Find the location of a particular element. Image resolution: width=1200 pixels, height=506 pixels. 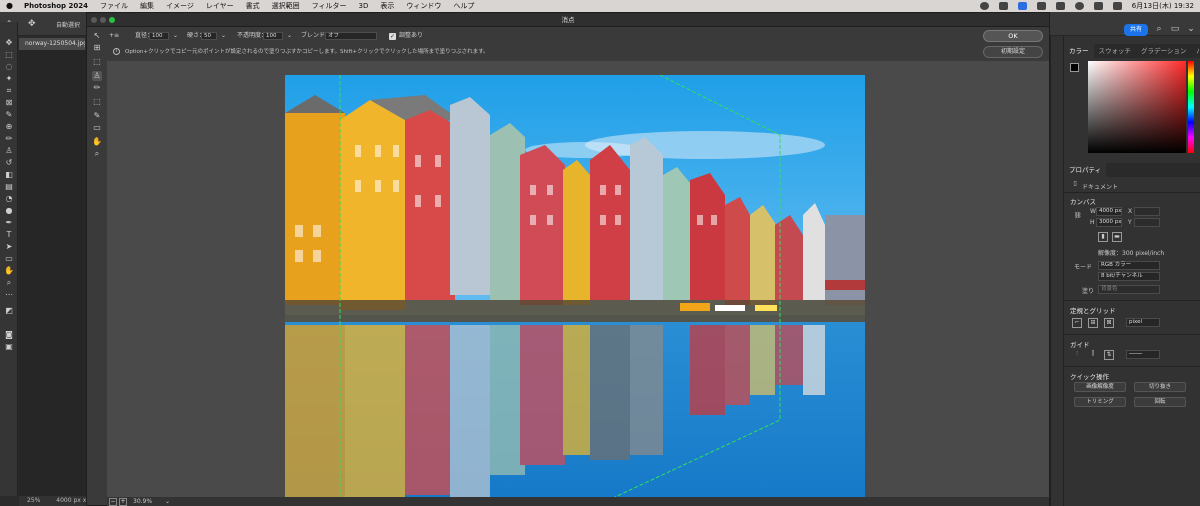

control-center-icon is located at coordinates (1117, 6).